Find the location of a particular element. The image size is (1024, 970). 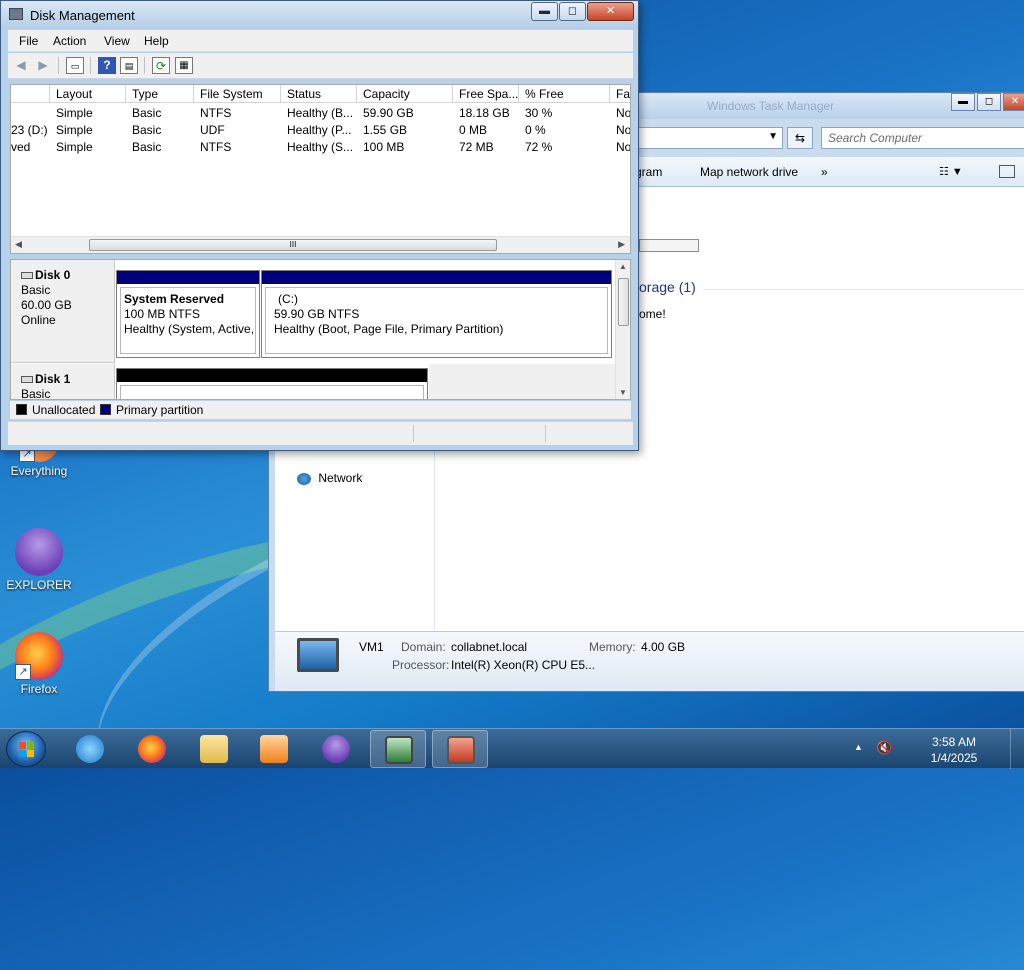

scroll-up-arrow-icon: ▲ is located at coordinates (623, 266).